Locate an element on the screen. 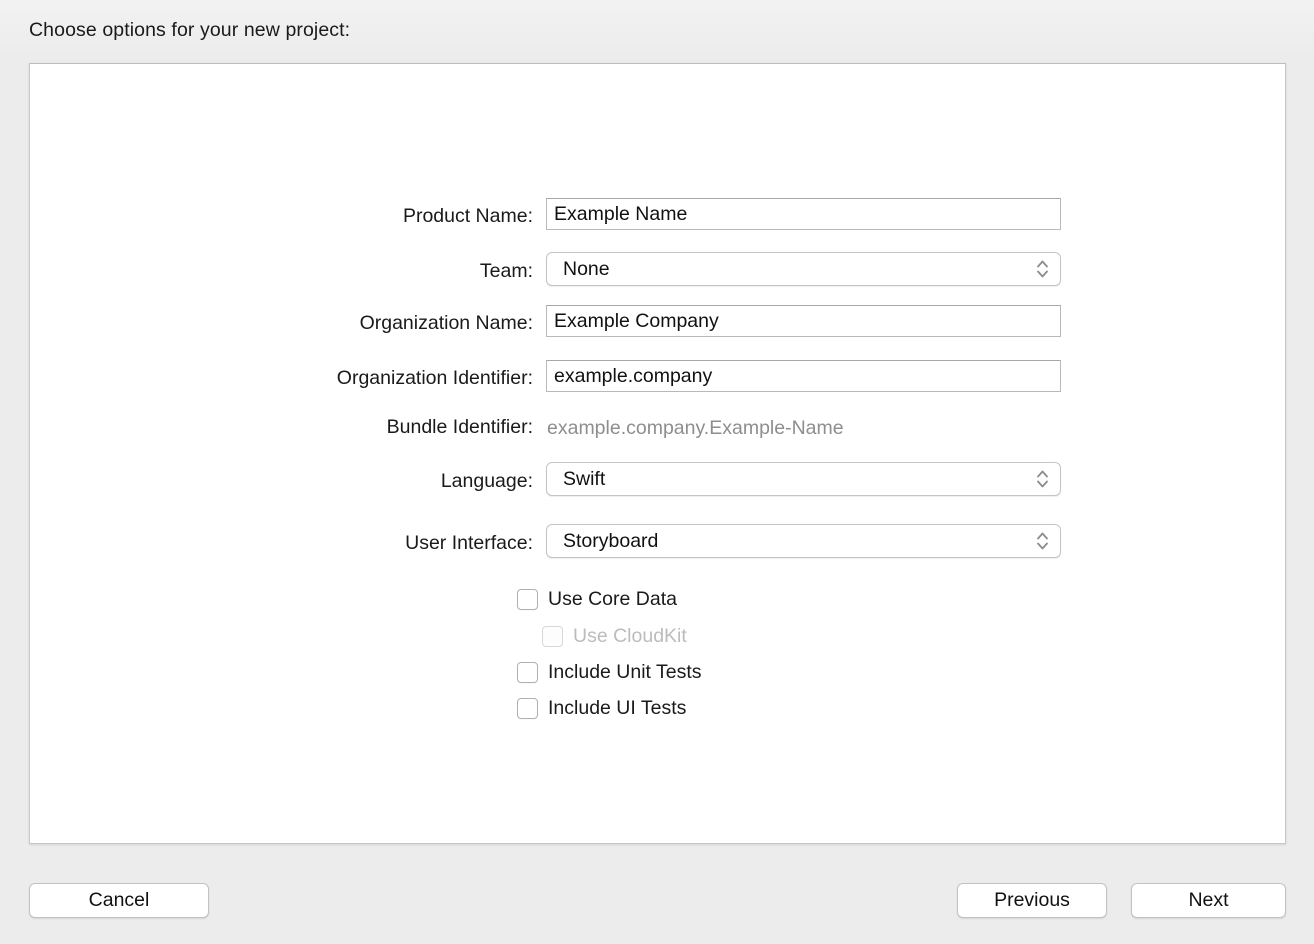 The height and width of the screenshot is (944, 1314). organization-identifier-input is located at coordinates (803, 376).